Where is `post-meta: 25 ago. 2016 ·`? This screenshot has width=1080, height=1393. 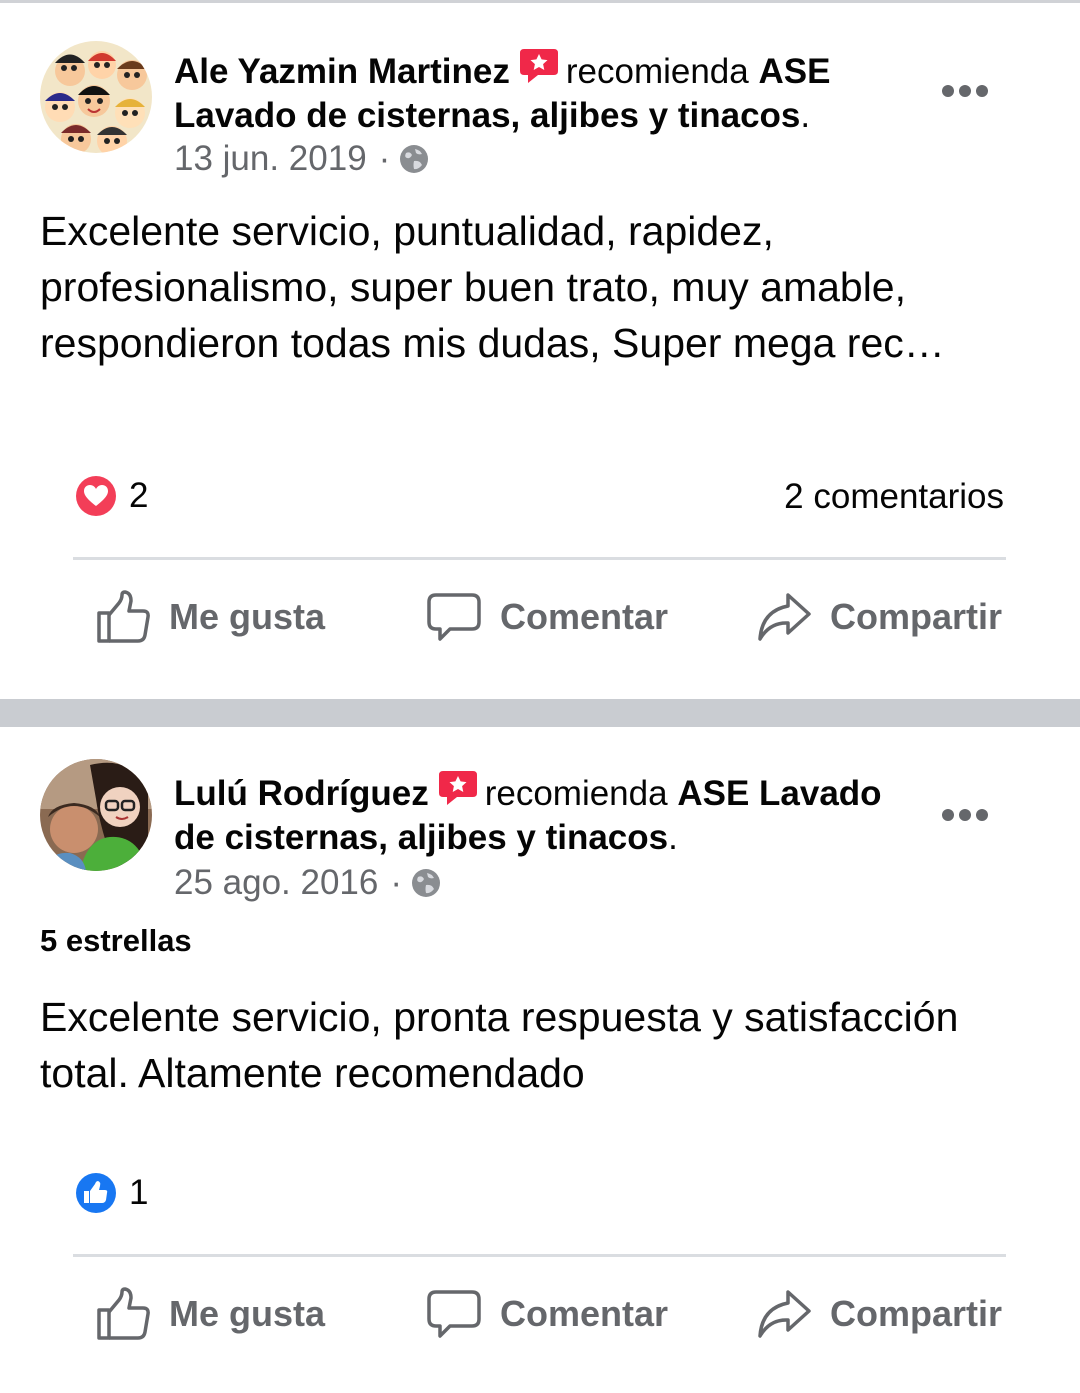 post-meta: 25 ago. 2016 · is located at coordinates (308, 883).